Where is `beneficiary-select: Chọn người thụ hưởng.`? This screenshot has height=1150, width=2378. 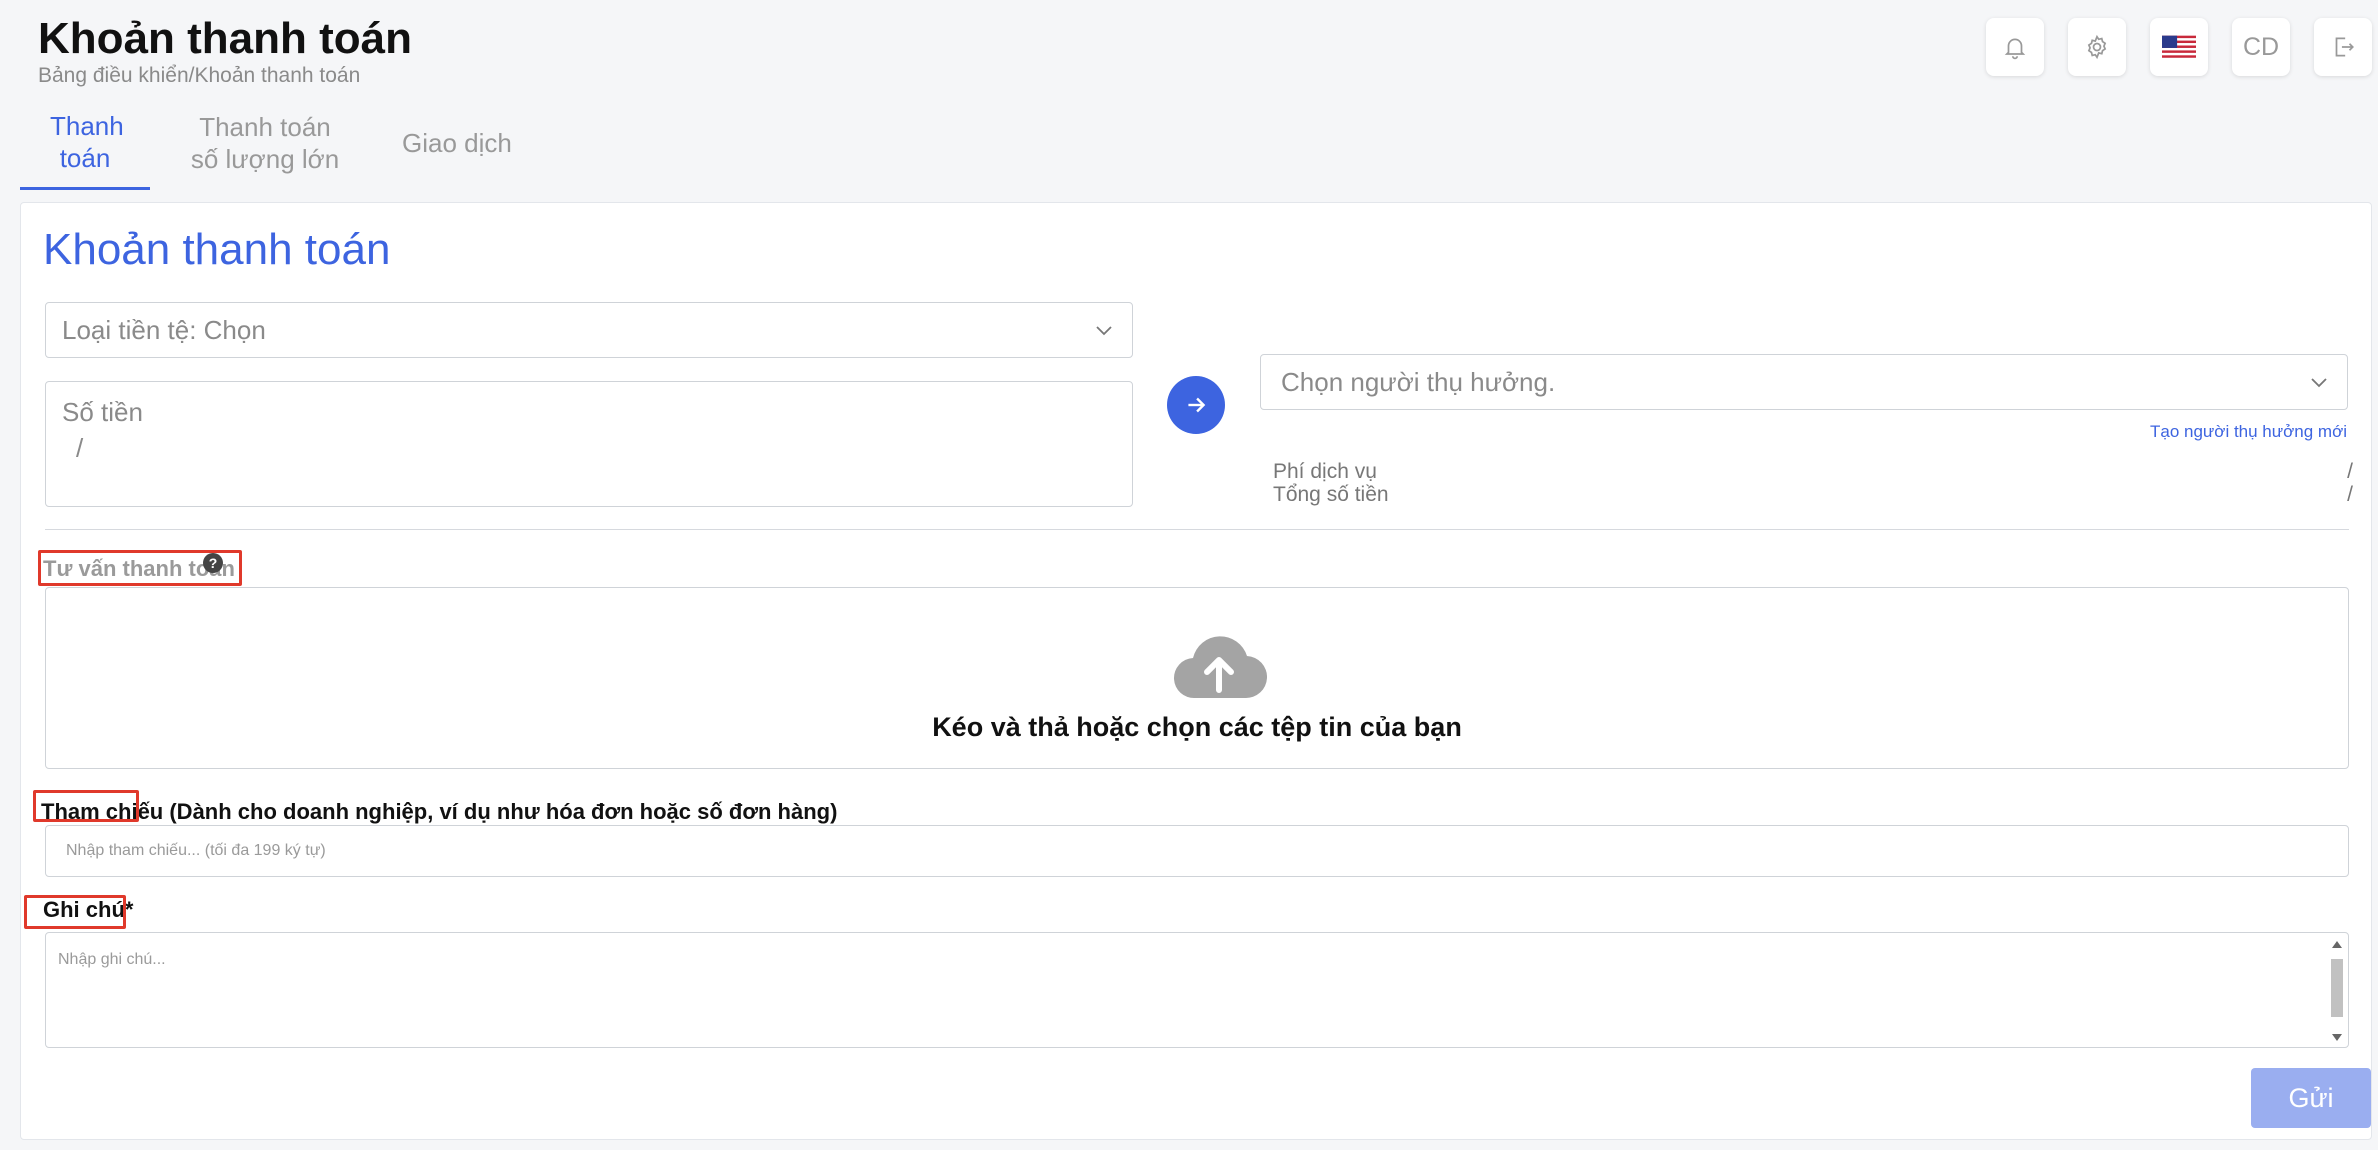 beneficiary-select: Chọn người thụ hưởng. is located at coordinates (1804, 382).